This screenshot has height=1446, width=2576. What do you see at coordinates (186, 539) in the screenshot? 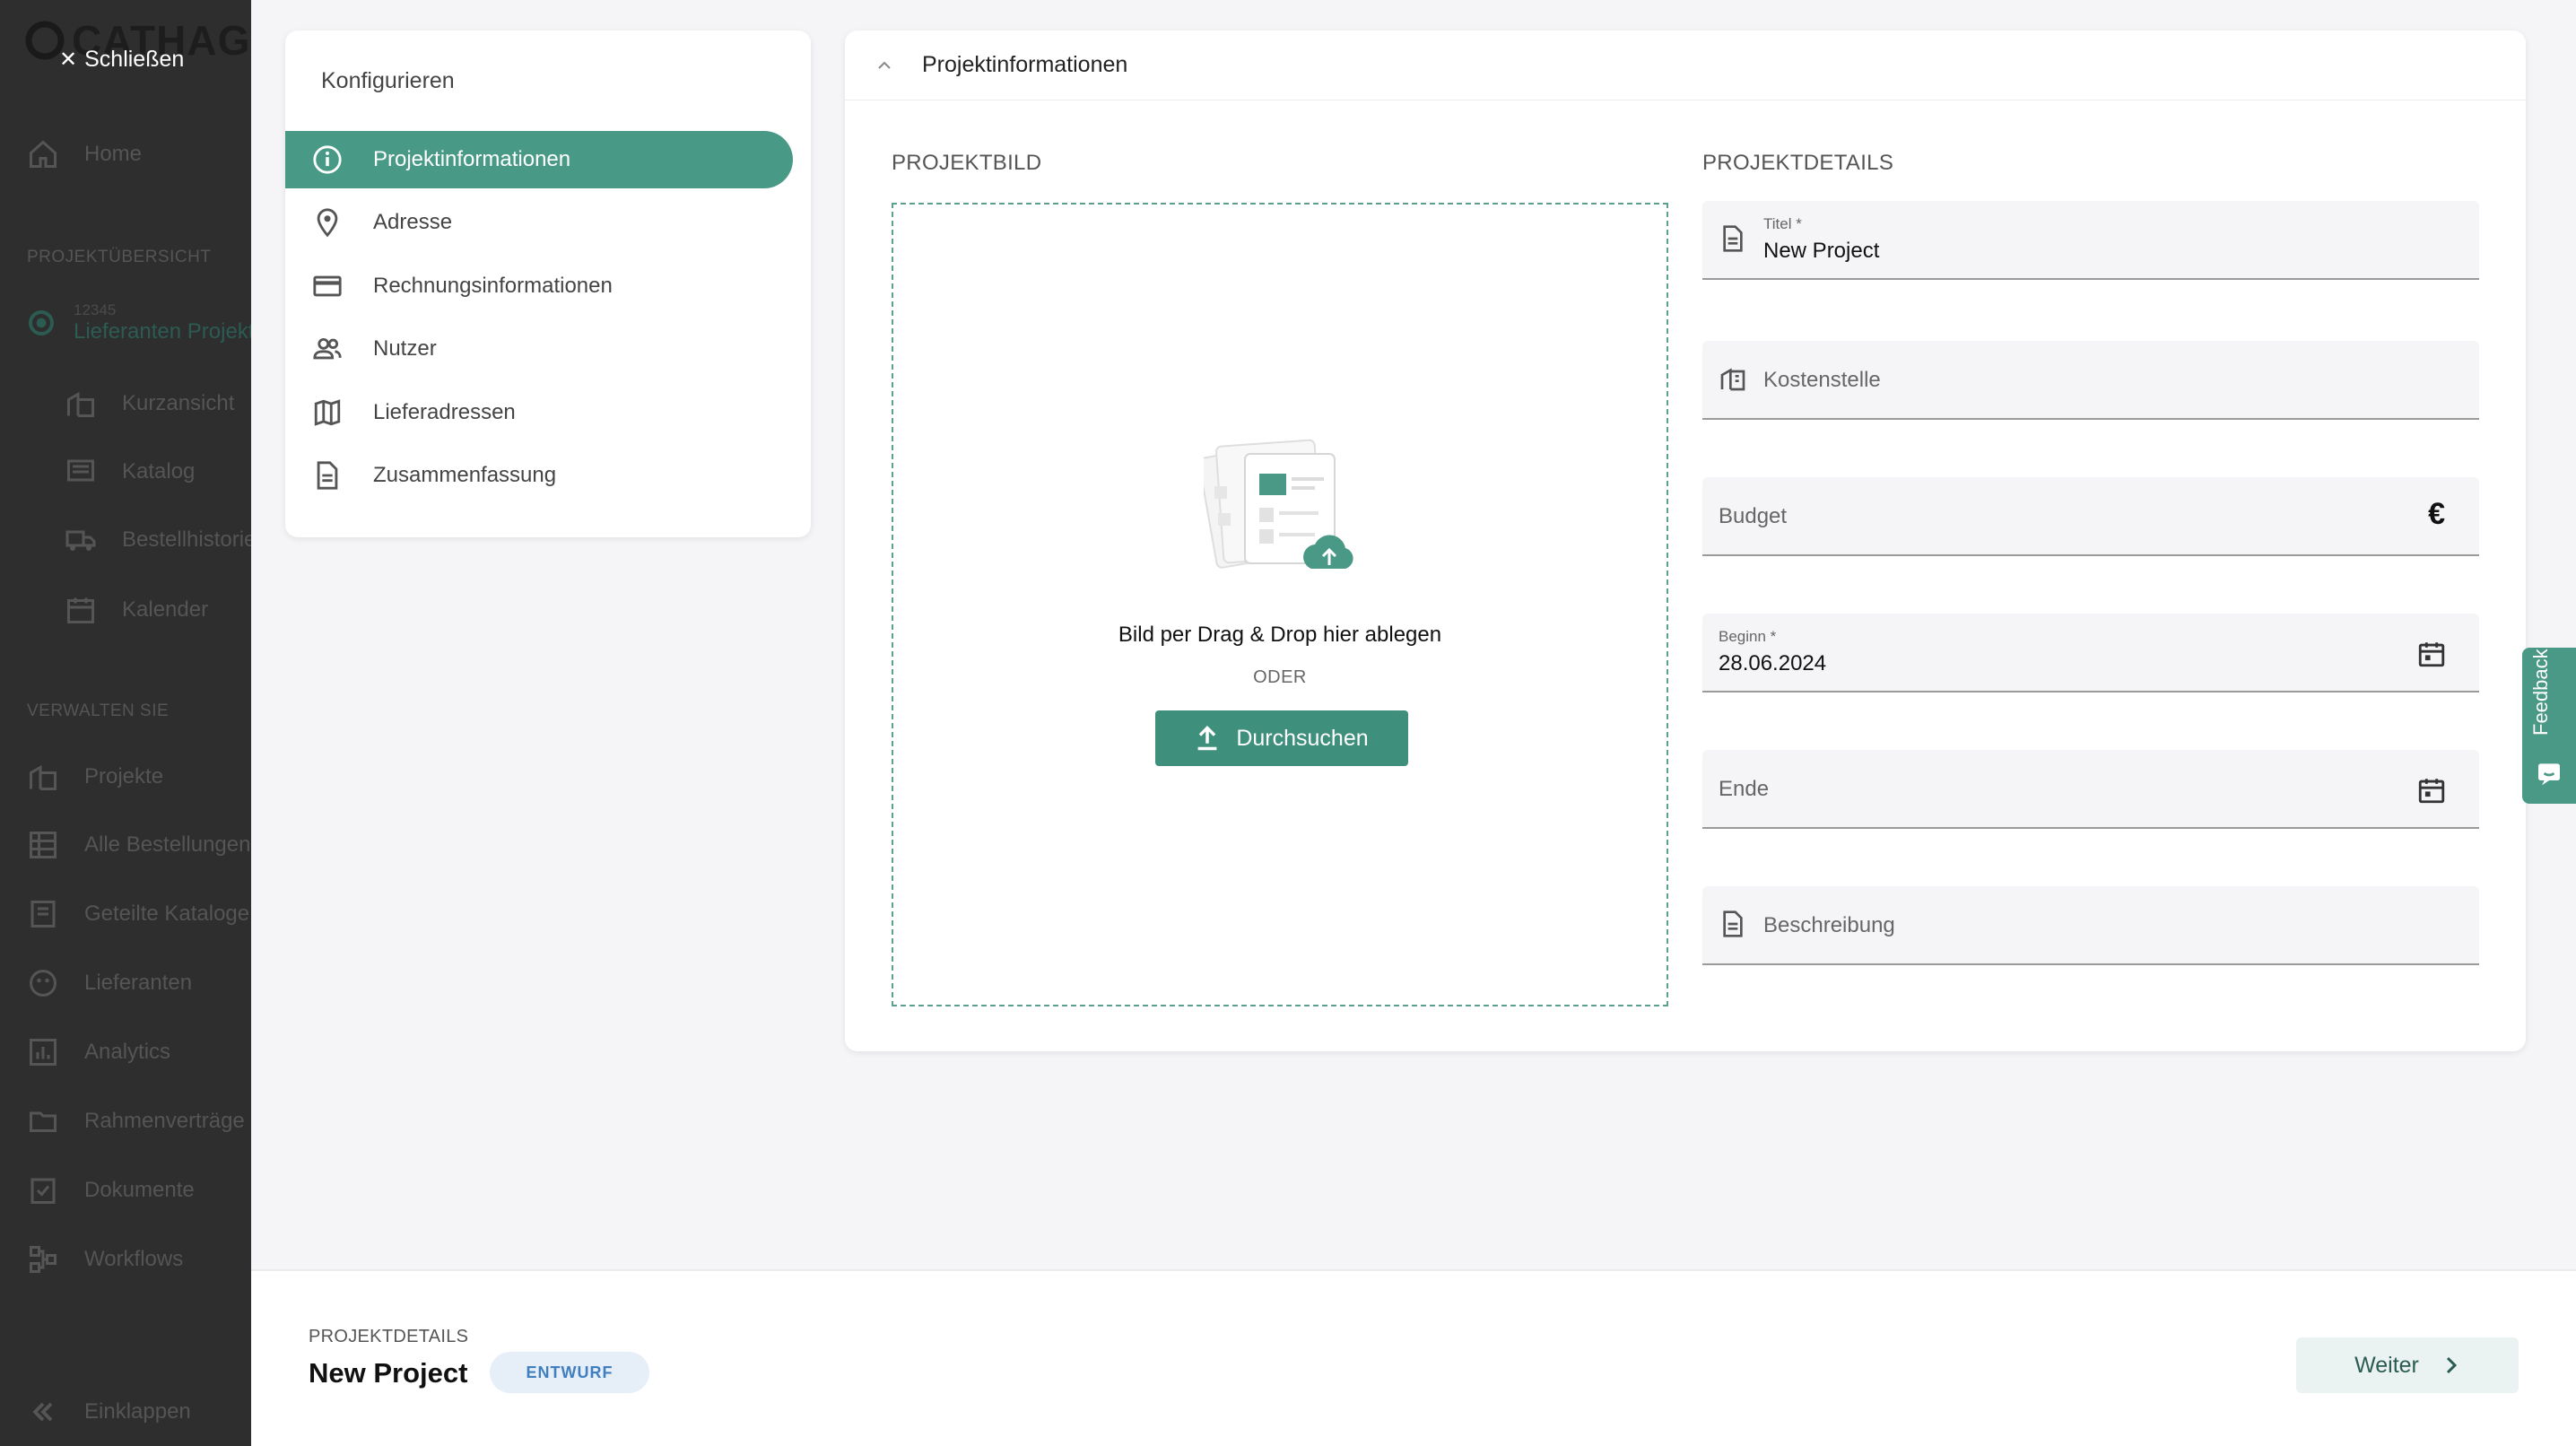
I see `nav-bestellhistorie-label: Bestellhistorie` at bounding box center [186, 539].